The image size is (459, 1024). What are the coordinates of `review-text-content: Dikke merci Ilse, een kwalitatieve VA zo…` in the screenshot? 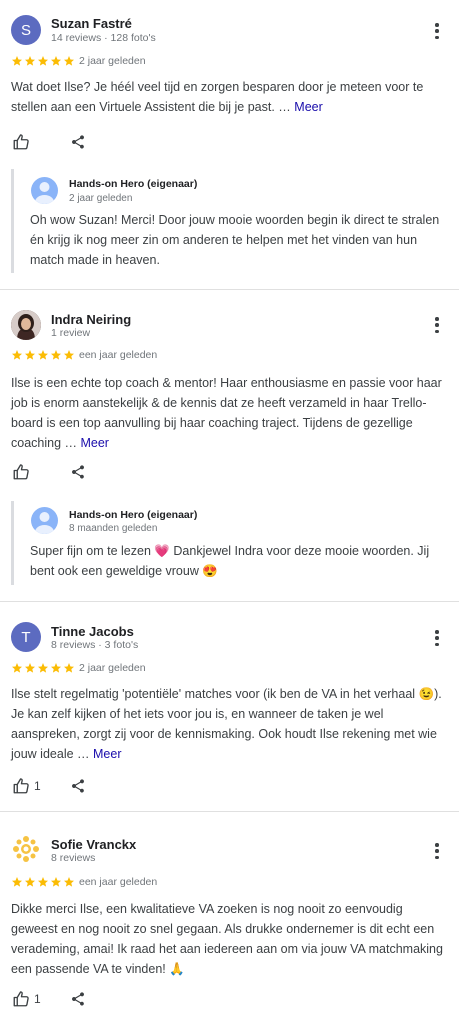 It's located at (227, 939).